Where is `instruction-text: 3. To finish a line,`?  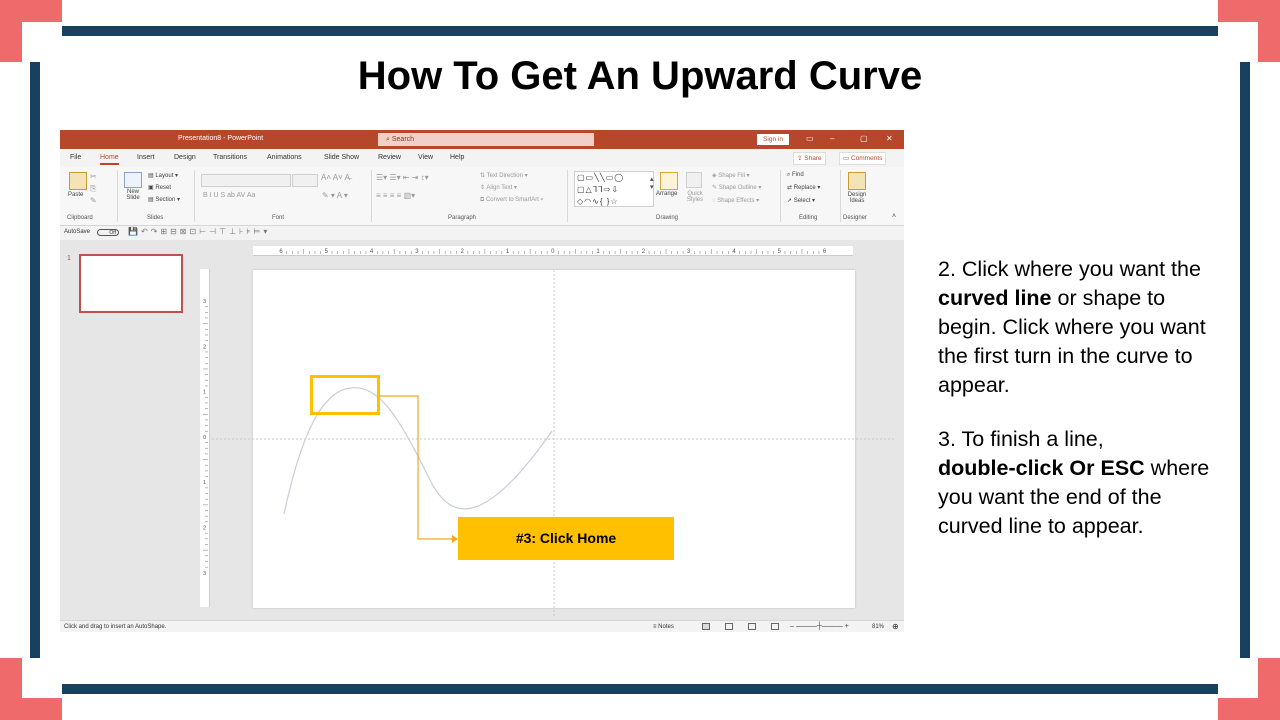
instruction-text: 3. To finish a line, is located at coordinates (1021, 439).